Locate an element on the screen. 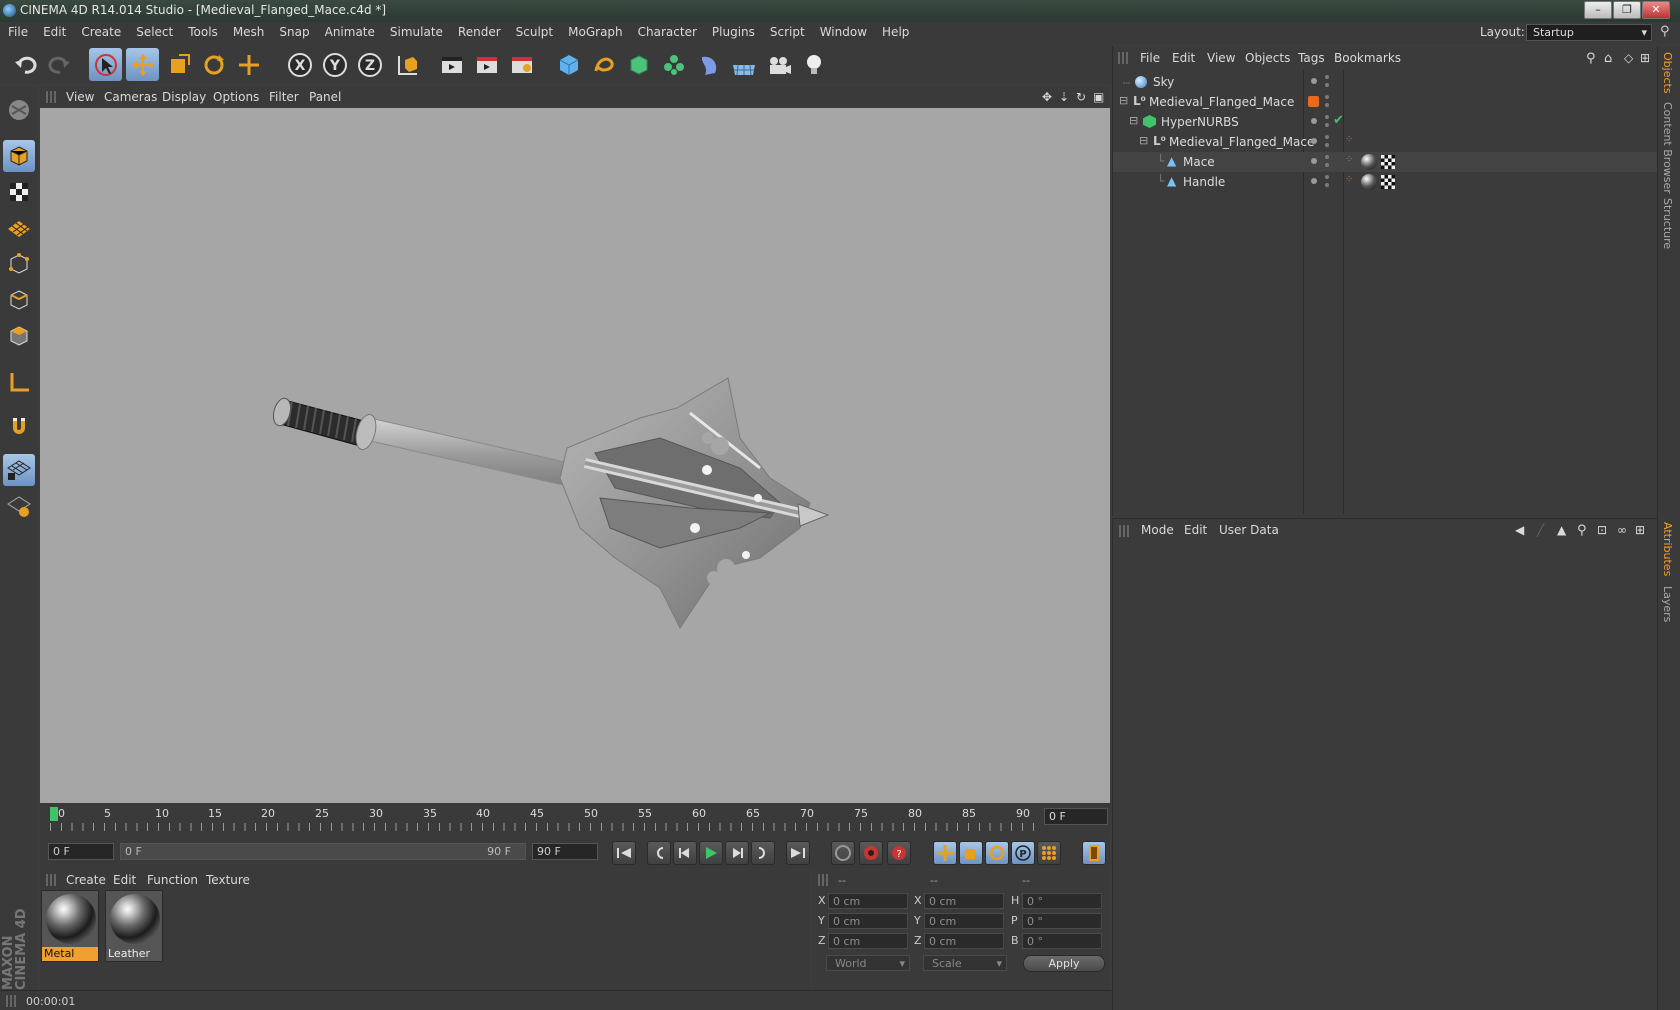 The image size is (1680, 1010). render-settings-button is located at coordinates (521, 64).